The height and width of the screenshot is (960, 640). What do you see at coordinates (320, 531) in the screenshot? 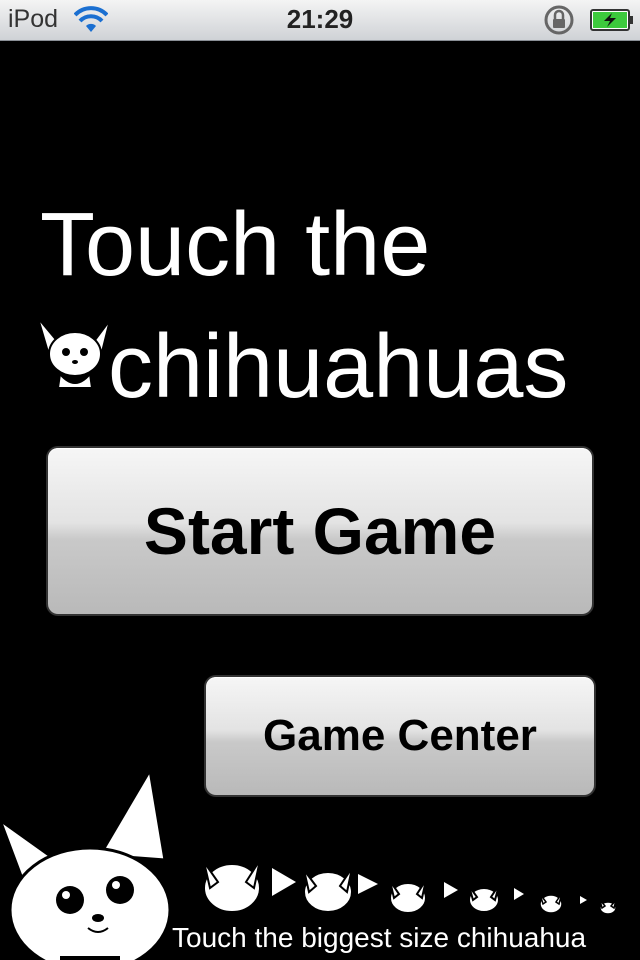
I see `start-game-button: Start Game` at bounding box center [320, 531].